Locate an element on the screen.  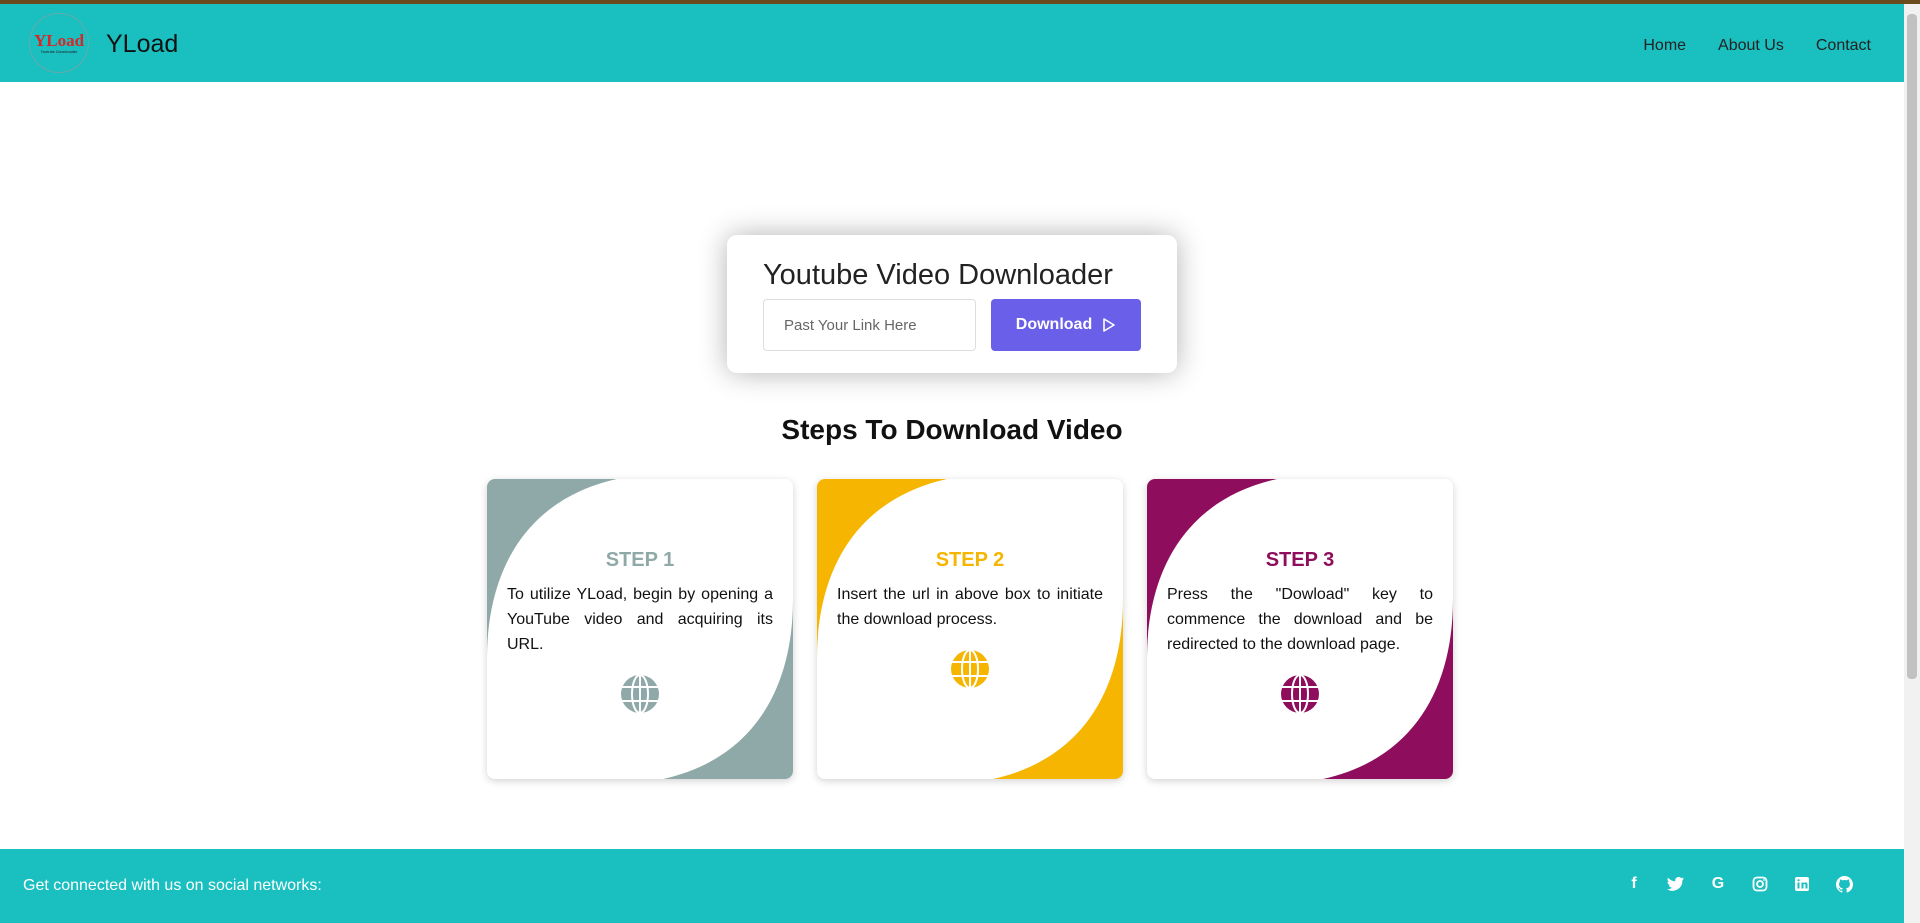
downloader-box: Youtube Video Downloader Download is located at coordinates (952, 304).